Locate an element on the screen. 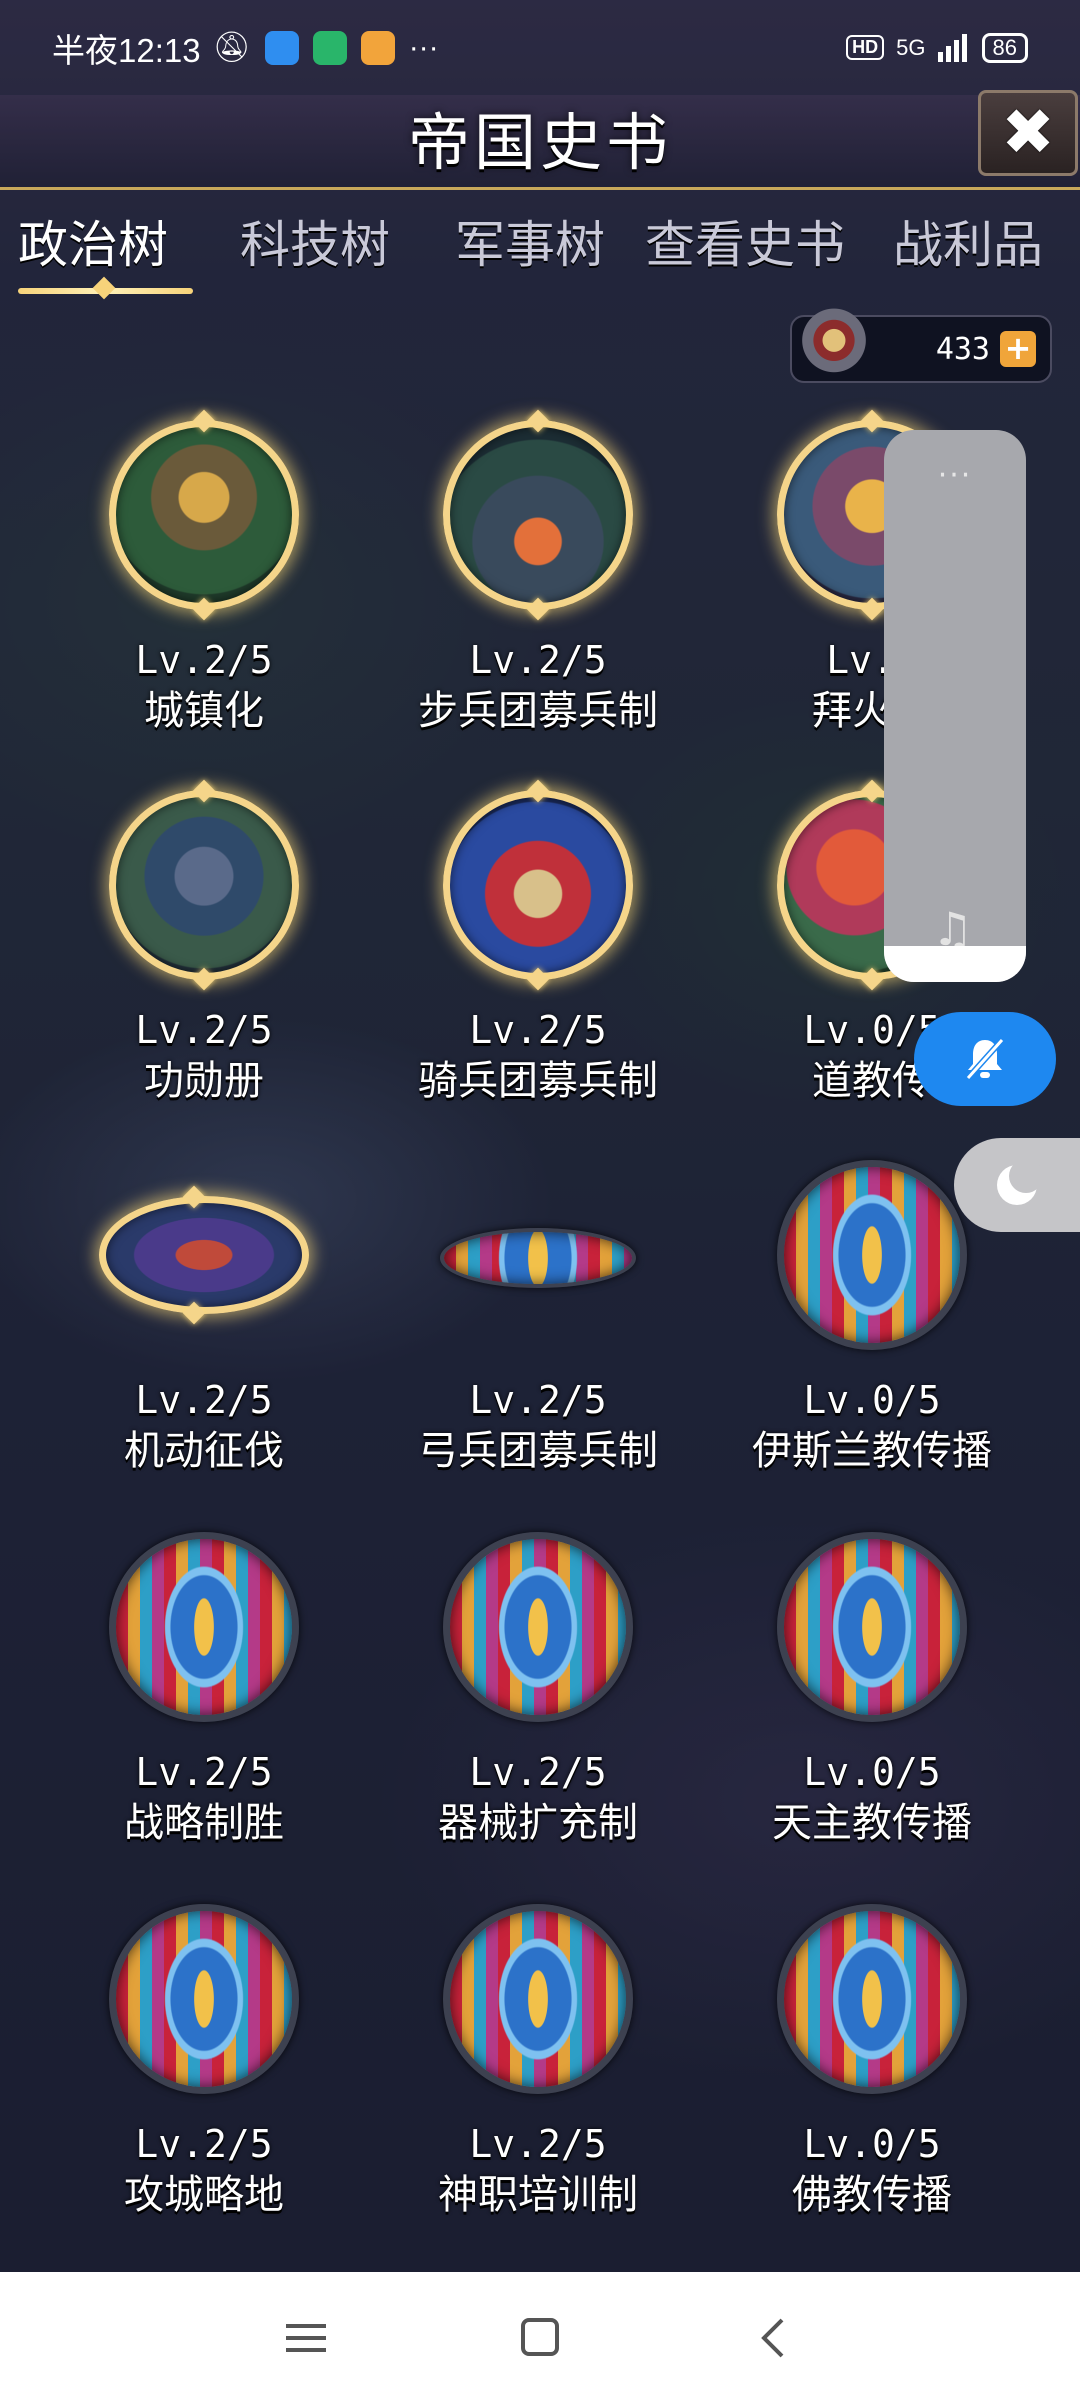 This screenshot has width=1080, height=2400. tab-history-book: 查看史书 is located at coordinates (760, 250).